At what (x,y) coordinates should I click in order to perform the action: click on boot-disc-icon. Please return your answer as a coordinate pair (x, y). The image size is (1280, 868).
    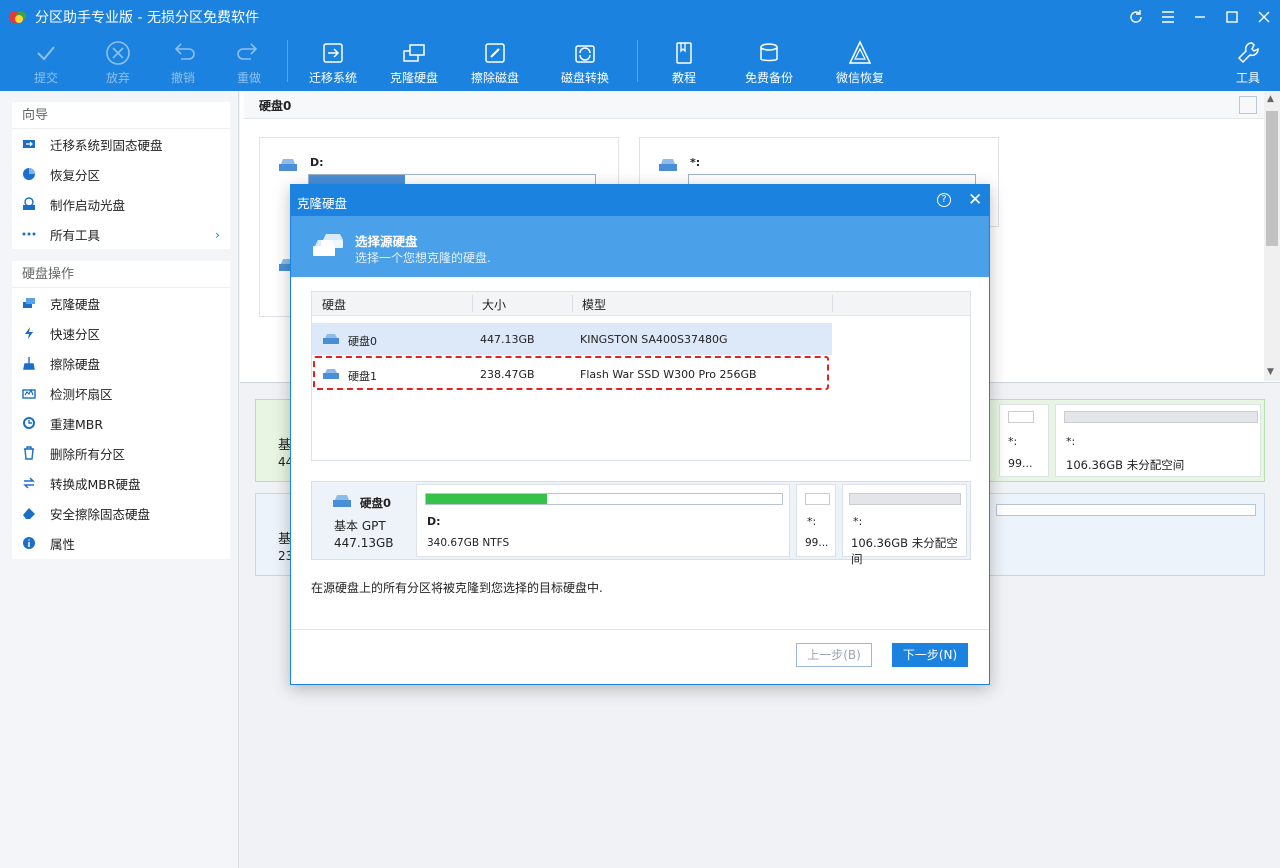
    Looking at the image, I should click on (29, 203).